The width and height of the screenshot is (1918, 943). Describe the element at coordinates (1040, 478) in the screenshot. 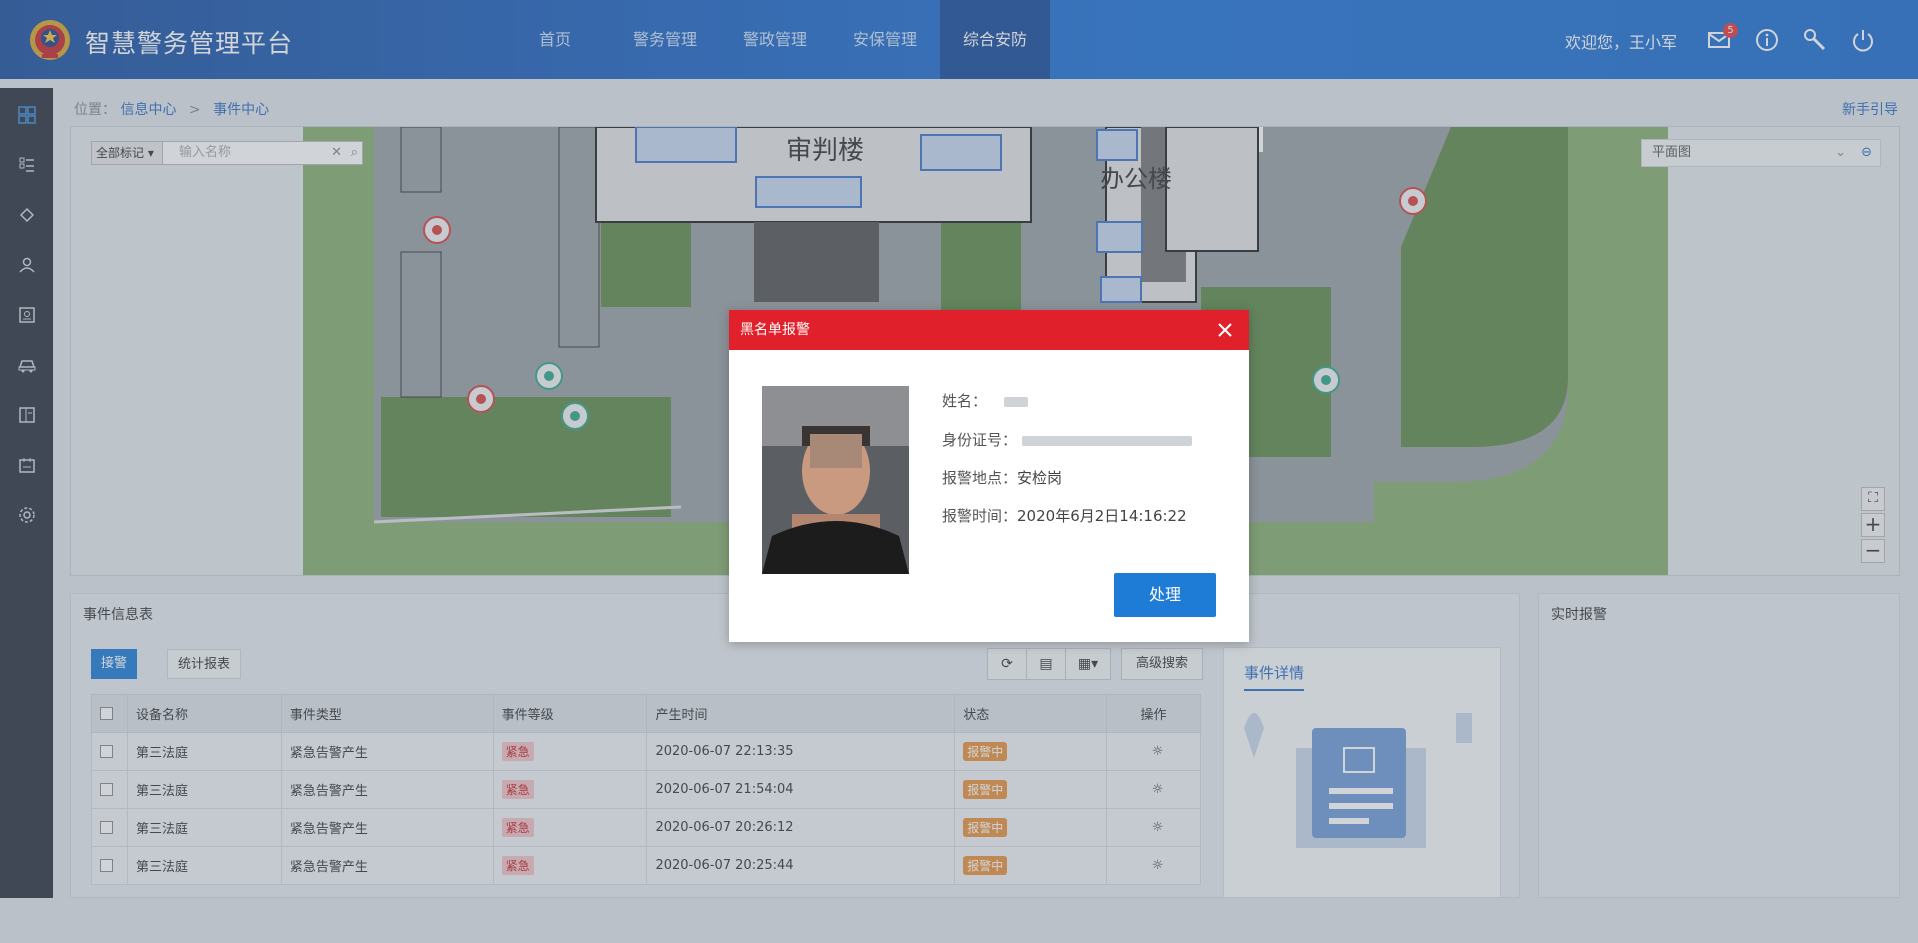

I see `location-value: 安检岗` at that location.